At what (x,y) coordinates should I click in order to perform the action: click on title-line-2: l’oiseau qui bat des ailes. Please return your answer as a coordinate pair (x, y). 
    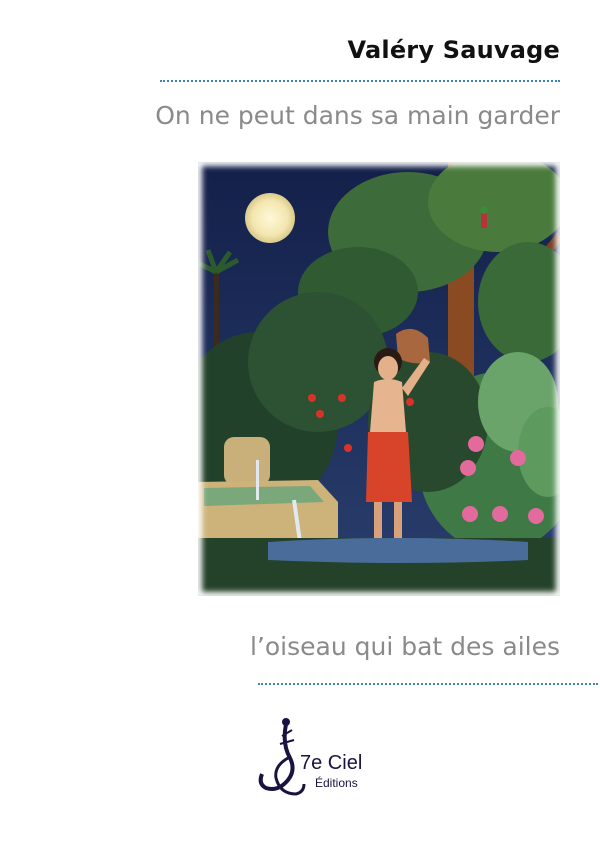
    Looking at the image, I should click on (404, 646).